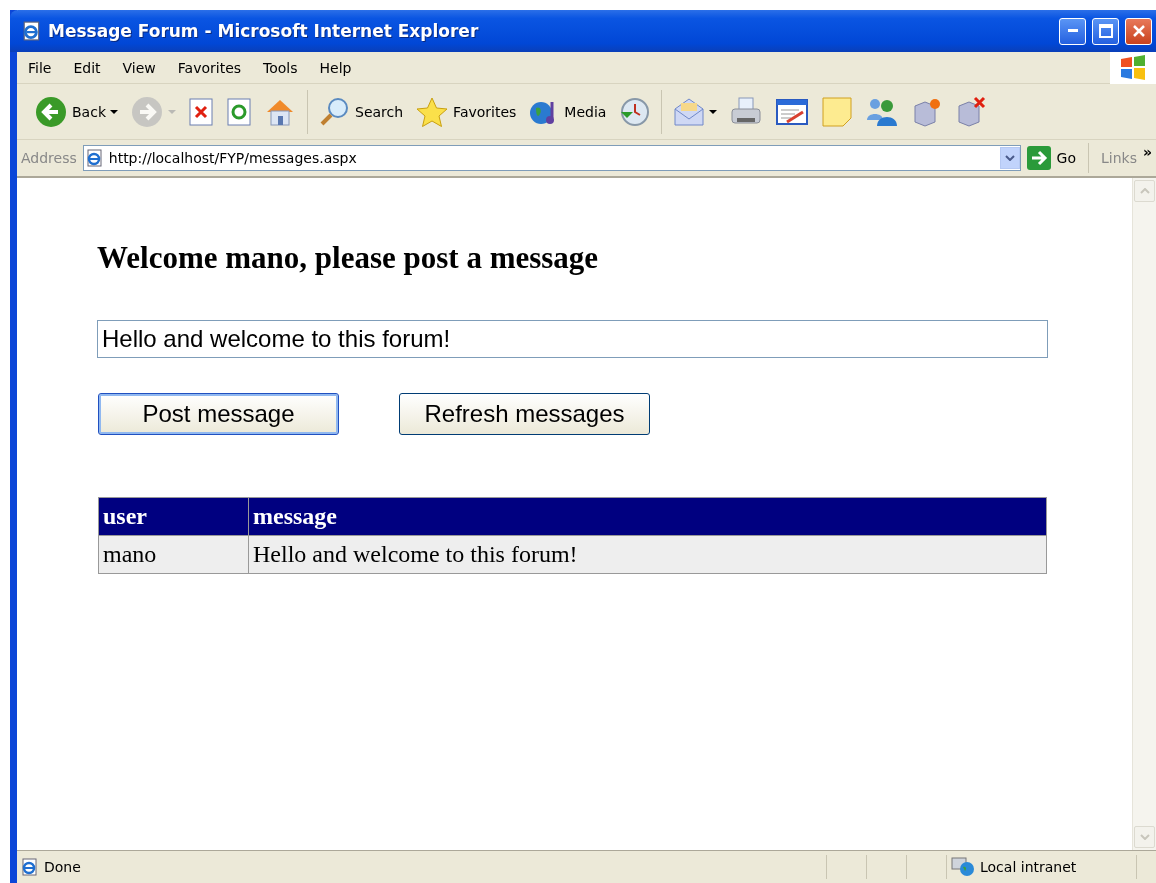  Describe the element at coordinates (40, 67) in the screenshot. I see `menu-item: File` at that location.